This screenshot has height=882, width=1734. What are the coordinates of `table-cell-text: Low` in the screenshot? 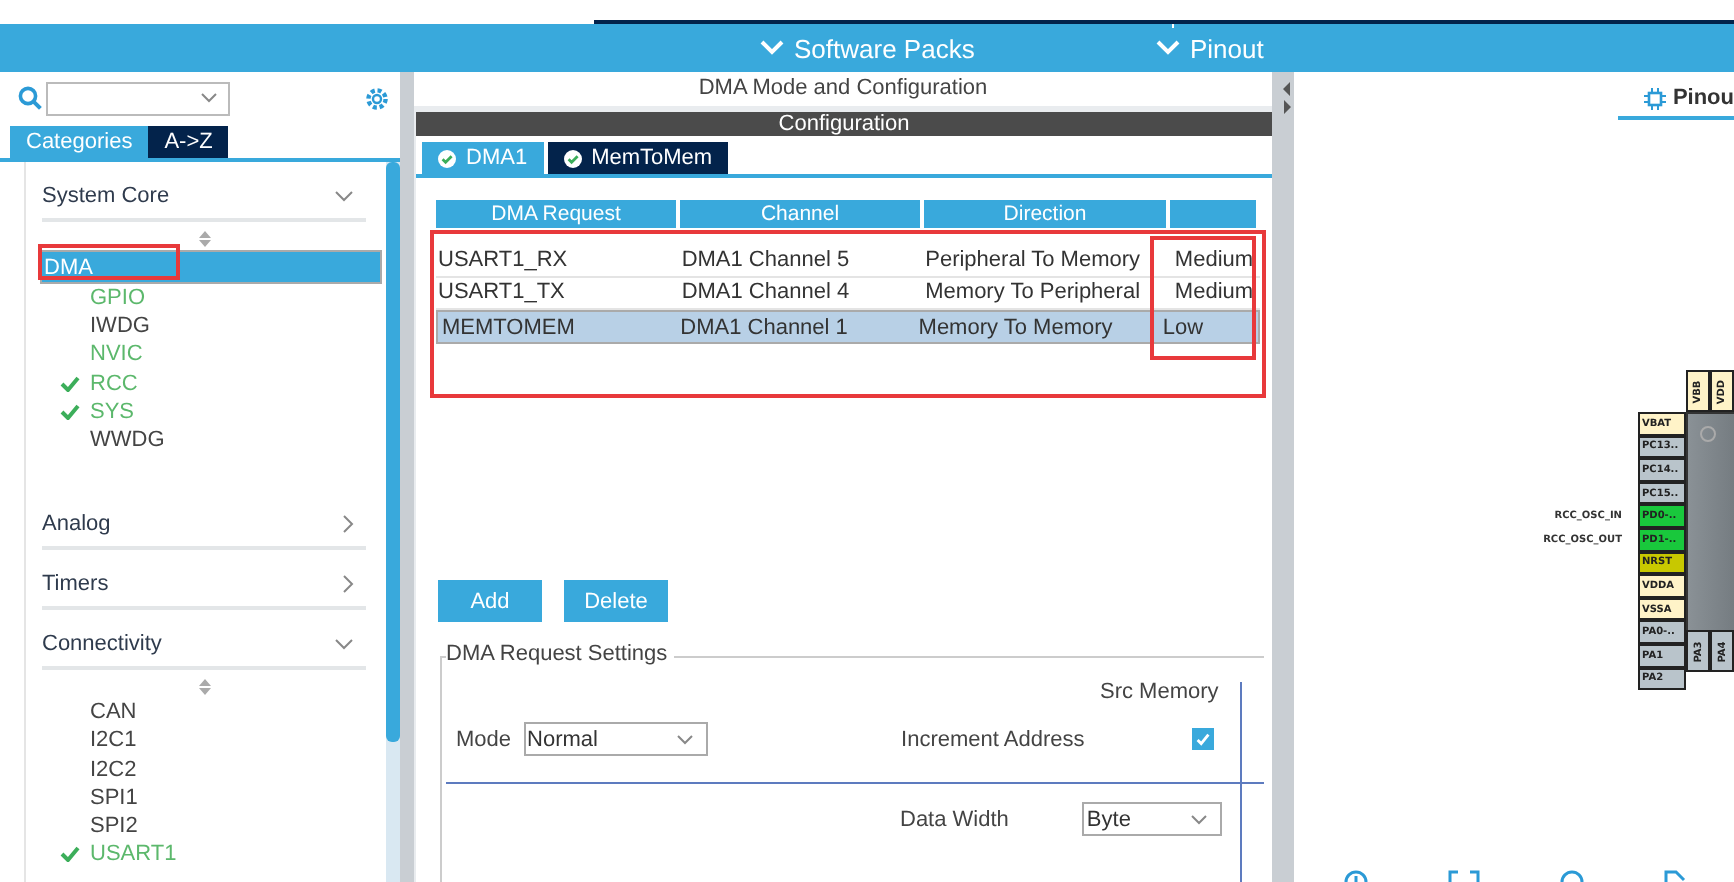 It's located at (1183, 327).